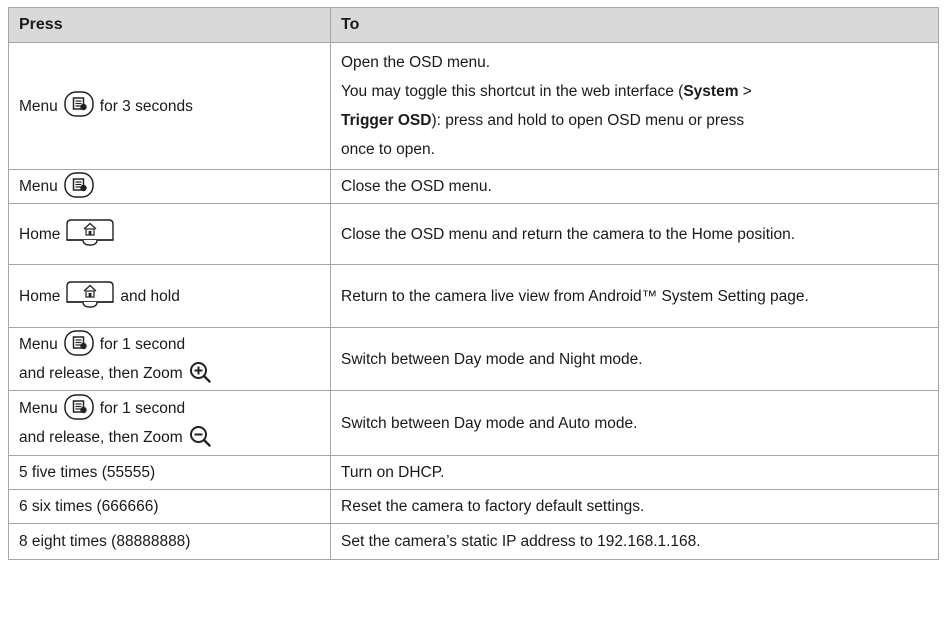  What do you see at coordinates (200, 372) in the screenshot?
I see `zoom-in-icon` at bounding box center [200, 372].